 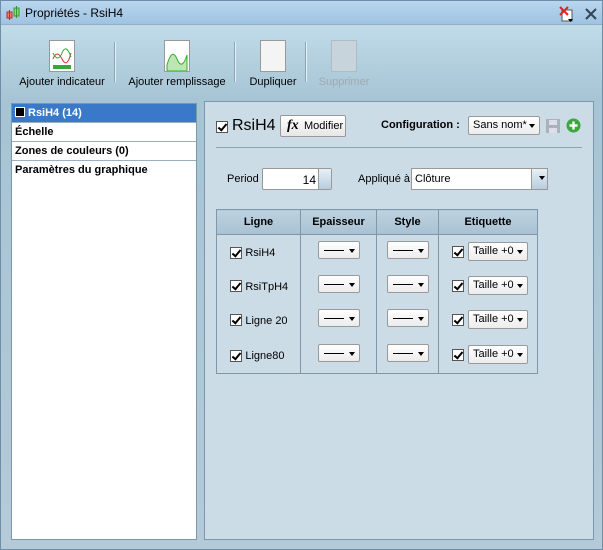 What do you see at coordinates (104, 170) in the screenshot?
I see `sidebar-item-chart-params: Paramètres du graphique` at bounding box center [104, 170].